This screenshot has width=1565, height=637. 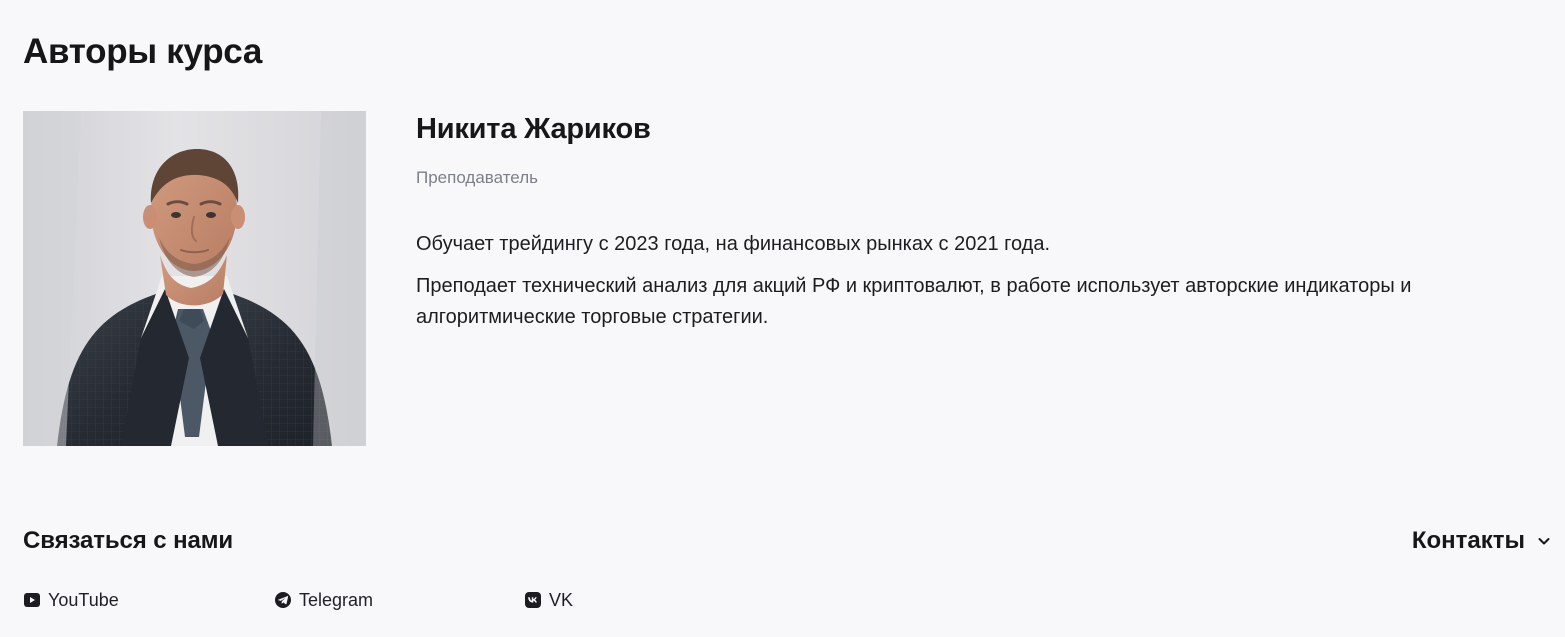 I want to click on section-title: Авторы курса, so click(x=143, y=51).